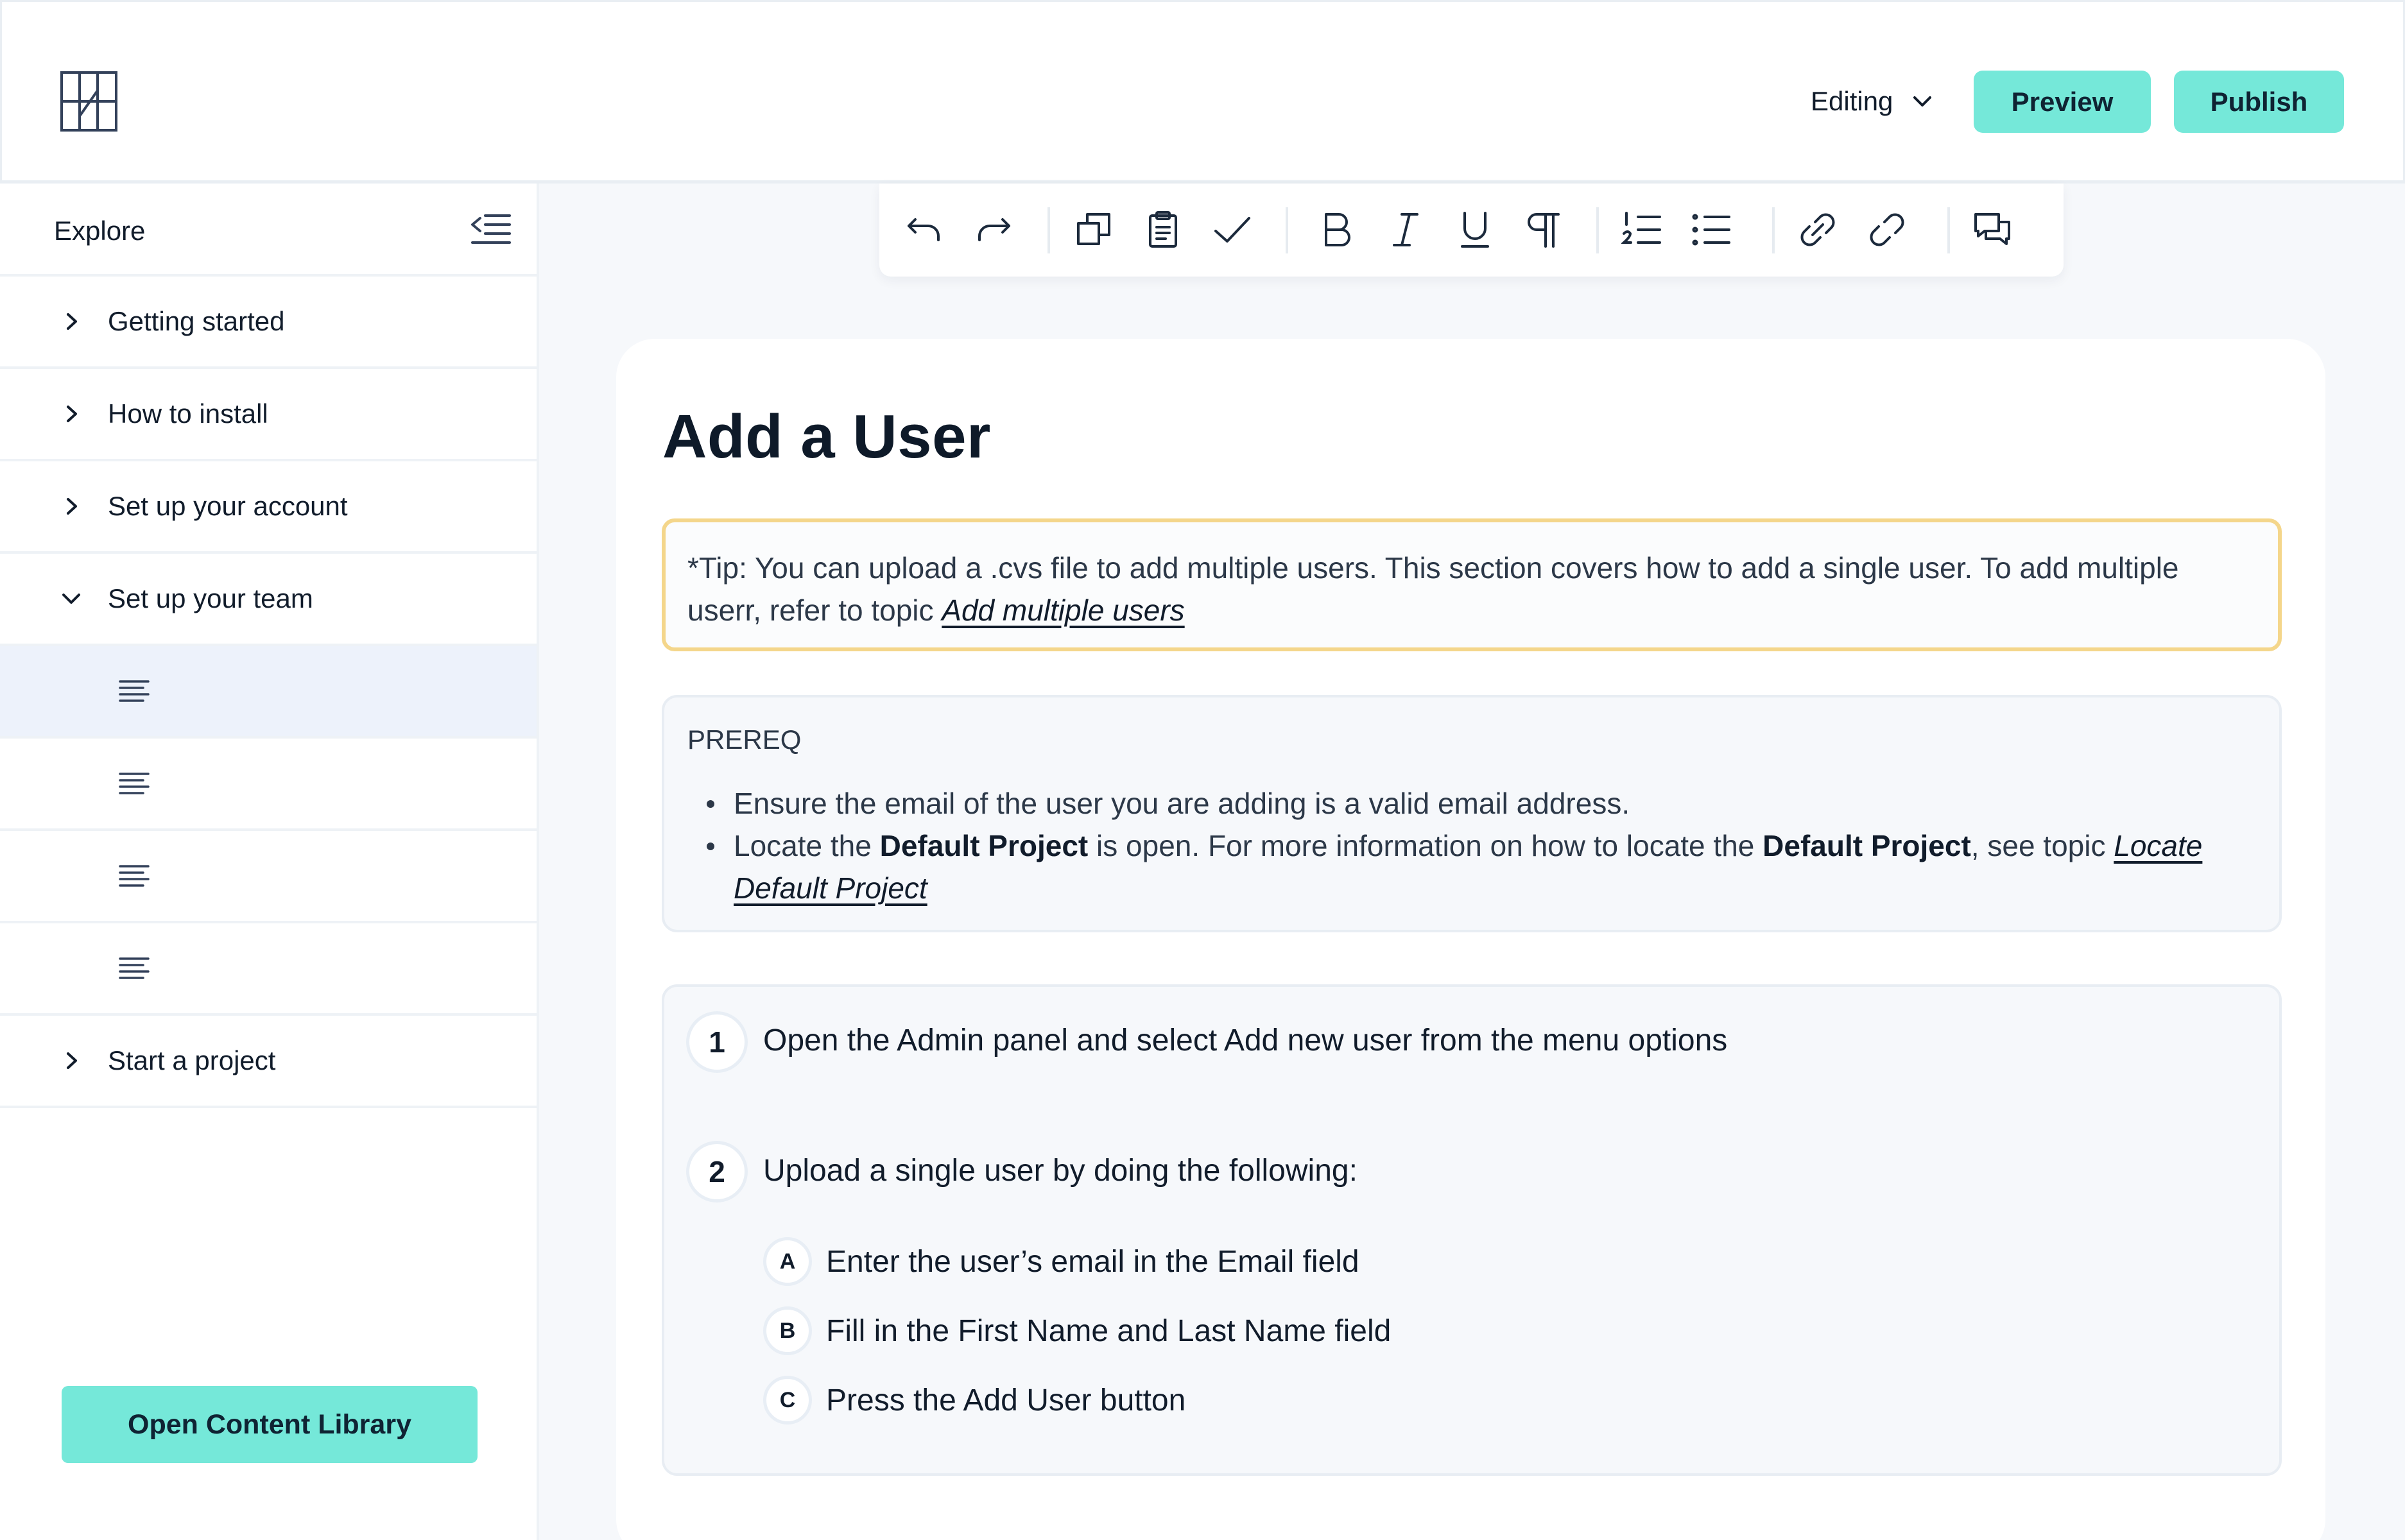  I want to click on grid-logo-icon, so click(88, 102).